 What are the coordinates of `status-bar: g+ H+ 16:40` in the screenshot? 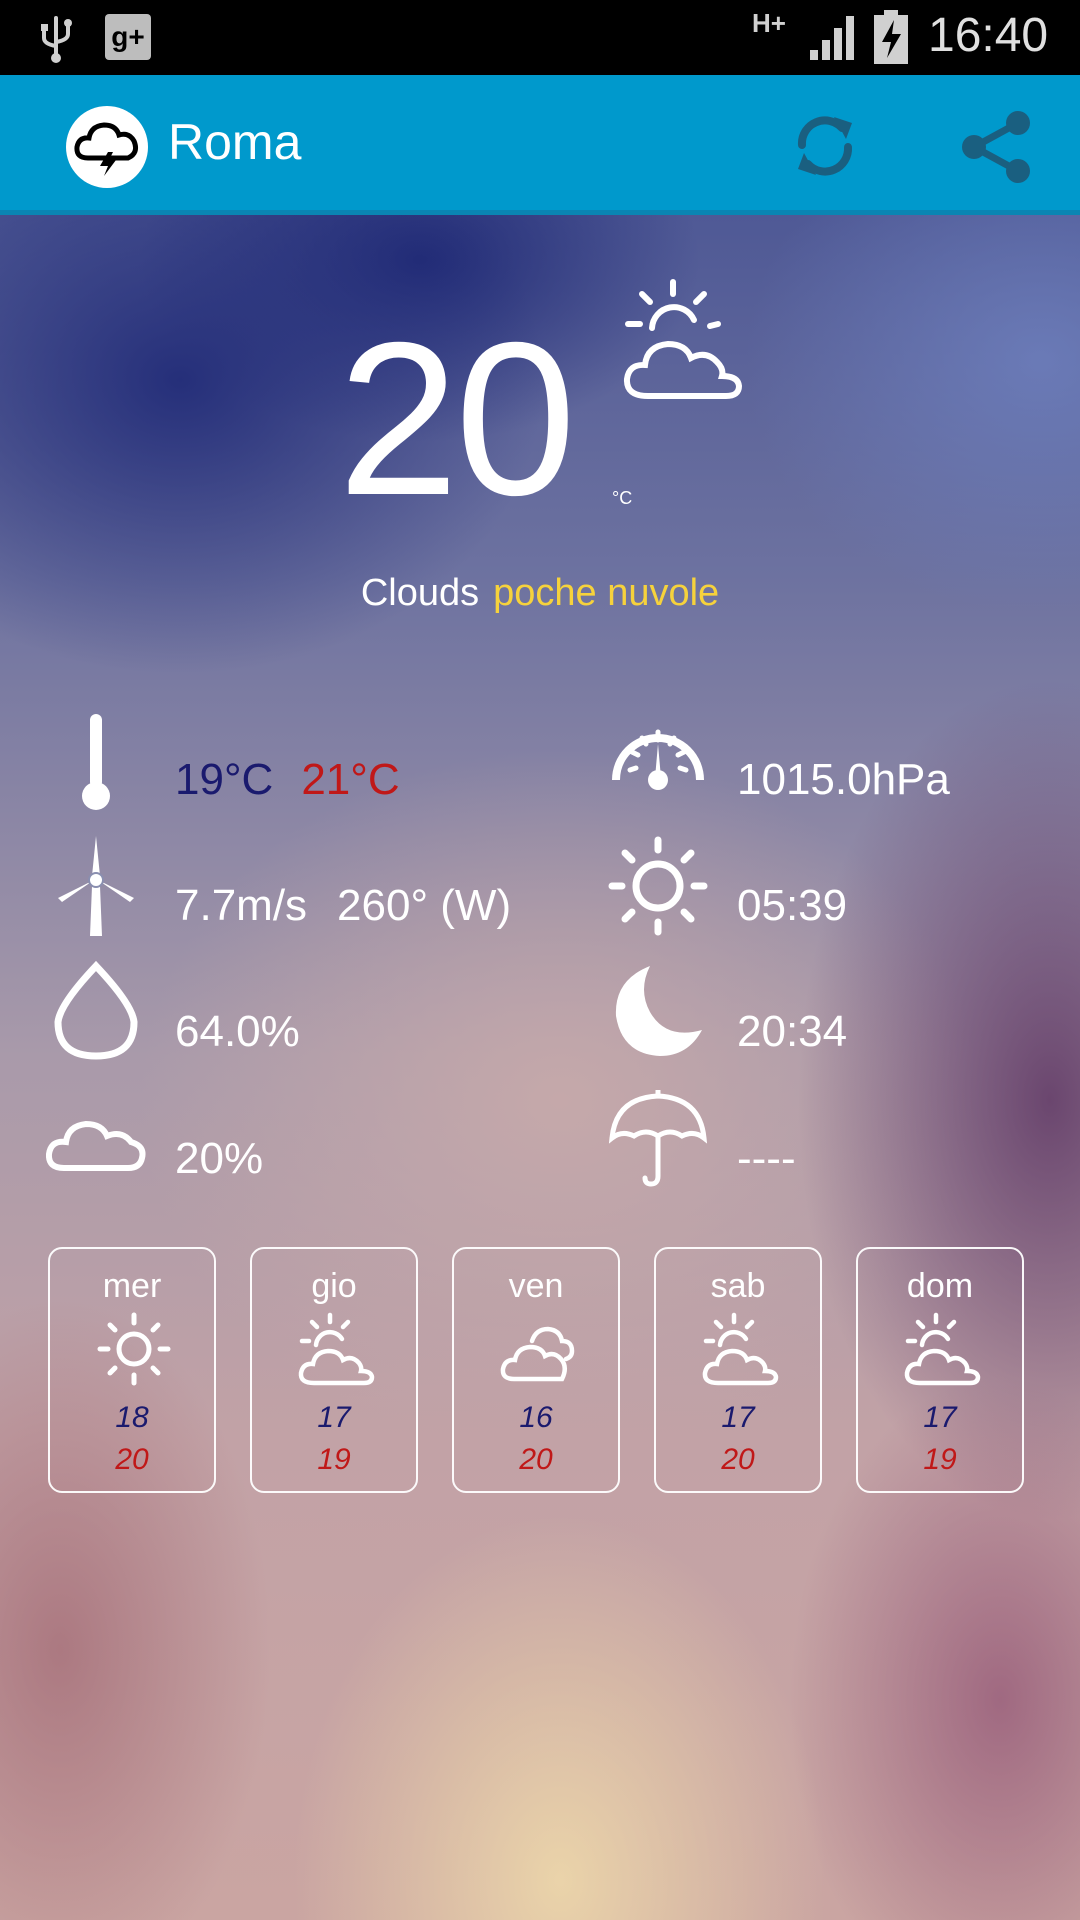 It's located at (540, 37).